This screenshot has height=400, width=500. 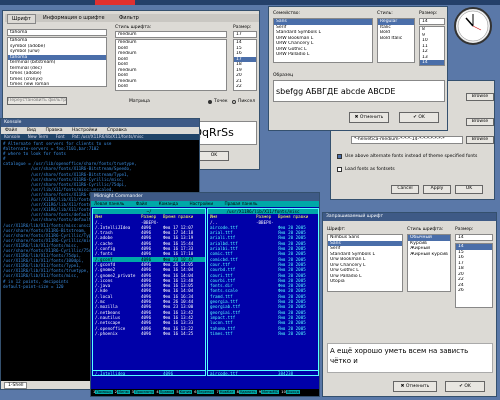 What do you see at coordinates (480, 97) in the screenshot?
I see `browse-button-1: Browse` at bounding box center [480, 97].